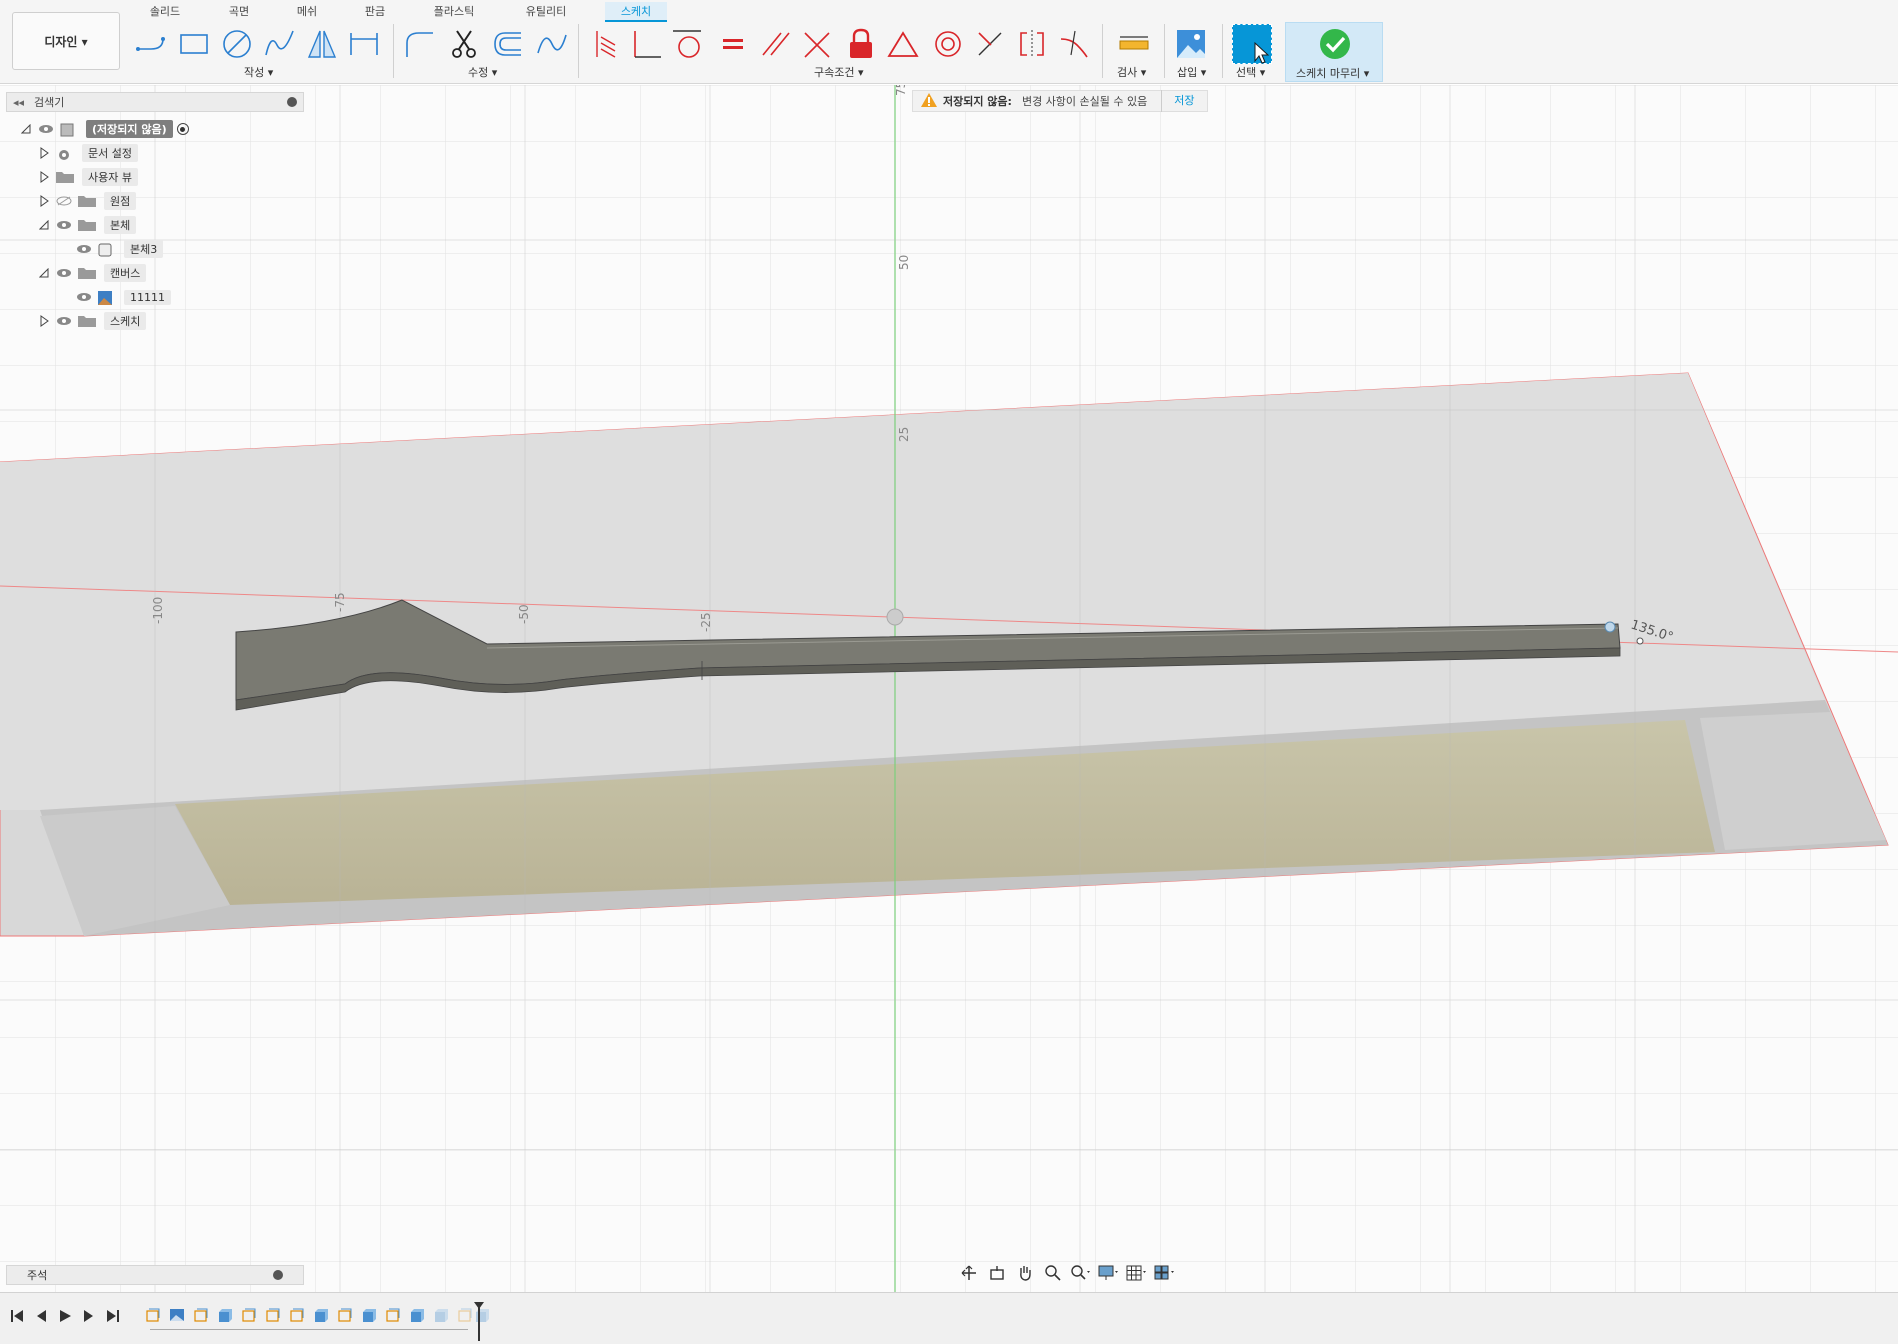 The width and height of the screenshot is (1898, 1344). I want to click on insert-image-tool, so click(1191, 44).